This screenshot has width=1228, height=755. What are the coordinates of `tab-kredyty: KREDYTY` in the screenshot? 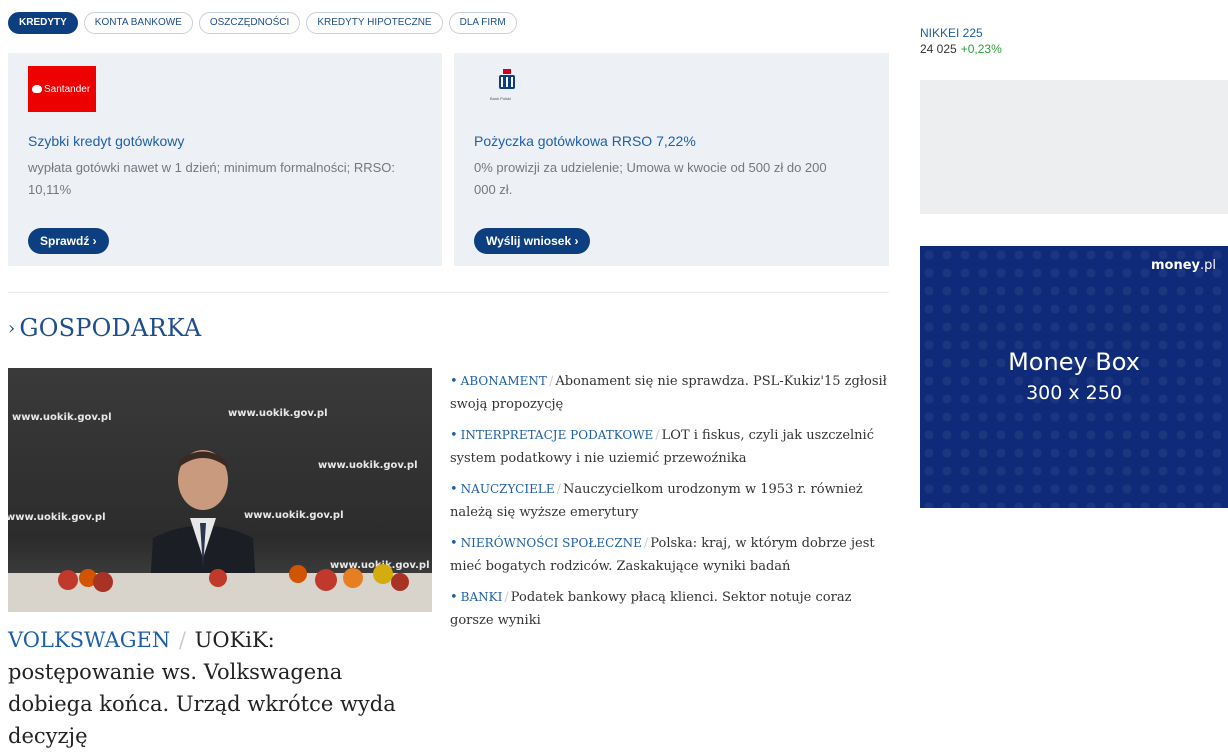 It's located at (43, 23).